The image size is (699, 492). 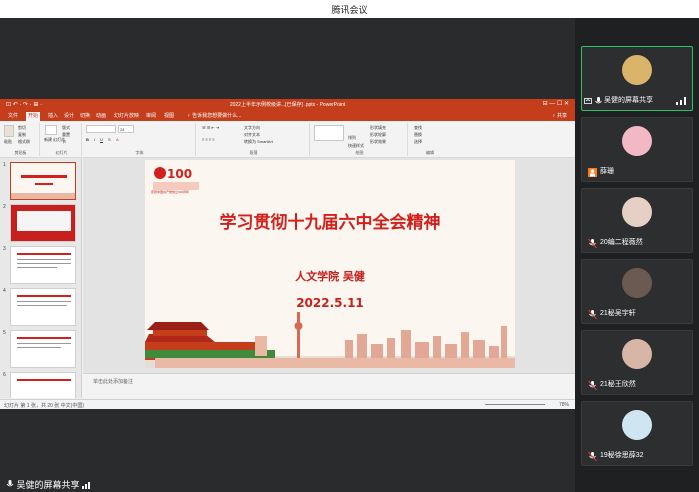 I want to click on slides-group: 新建 幻灯片 版式 重置 节 幻灯片, so click(x=62, y=139).